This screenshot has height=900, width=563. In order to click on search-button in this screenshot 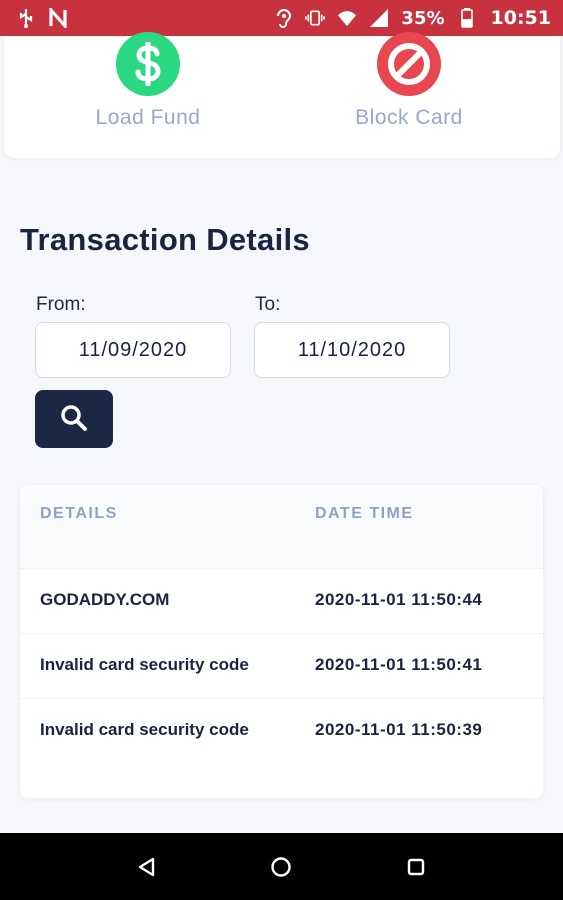, I will do `click(74, 419)`.